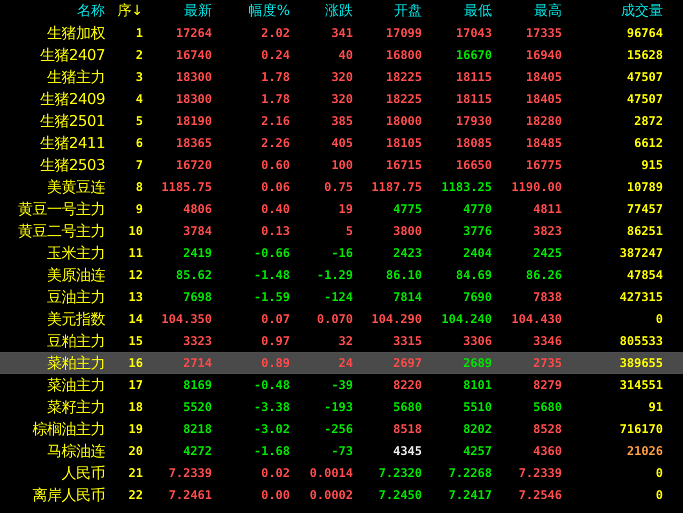 Image resolution: width=683 pixels, height=513 pixels. I want to click on table-row: 生猪2407 2 16740 0.24 40 16800 16670 16940 15628, so click(341, 55).